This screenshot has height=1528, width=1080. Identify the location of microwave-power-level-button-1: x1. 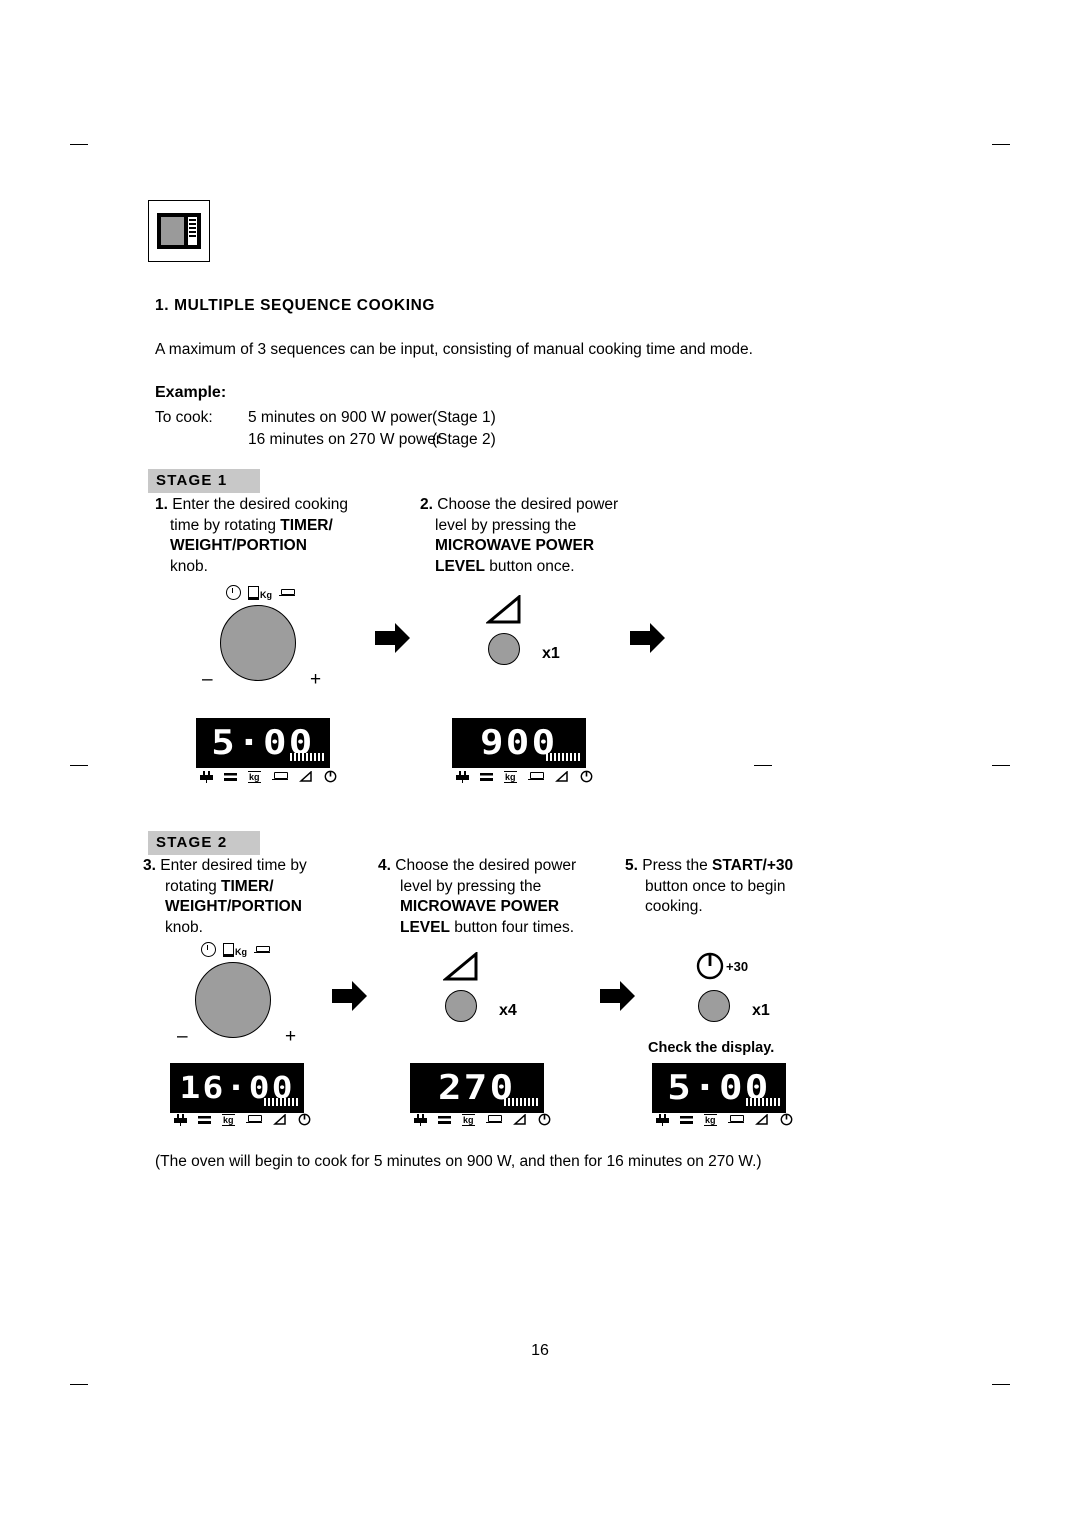
(535, 640).